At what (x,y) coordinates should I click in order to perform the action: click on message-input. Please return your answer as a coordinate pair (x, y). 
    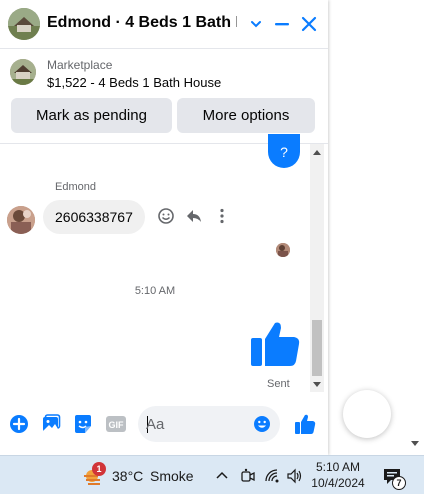
    Looking at the image, I should click on (196, 424).